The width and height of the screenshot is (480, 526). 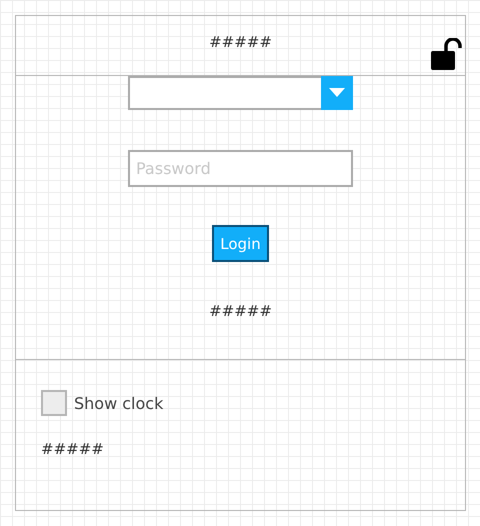 I want to click on login-message: #####, so click(x=240, y=311).